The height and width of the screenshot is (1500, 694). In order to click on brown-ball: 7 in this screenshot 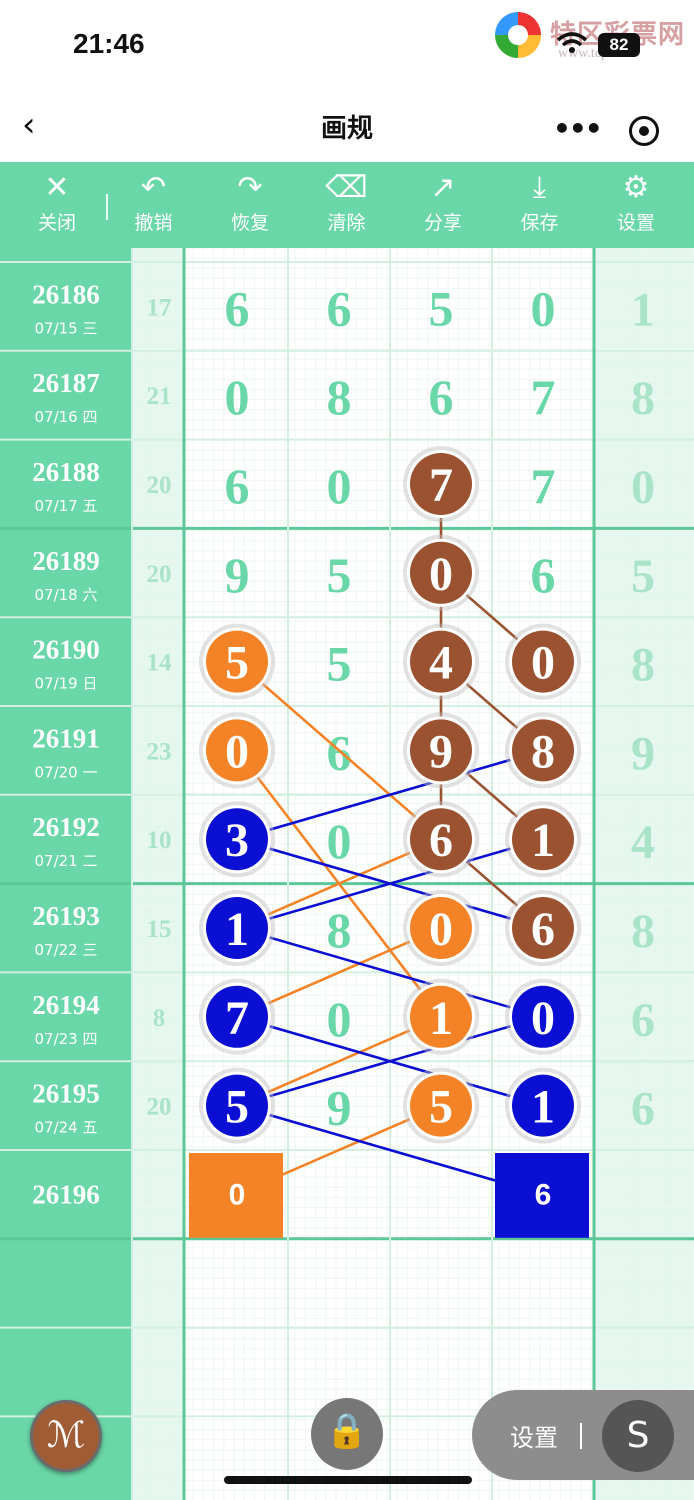, I will do `click(441, 484)`.